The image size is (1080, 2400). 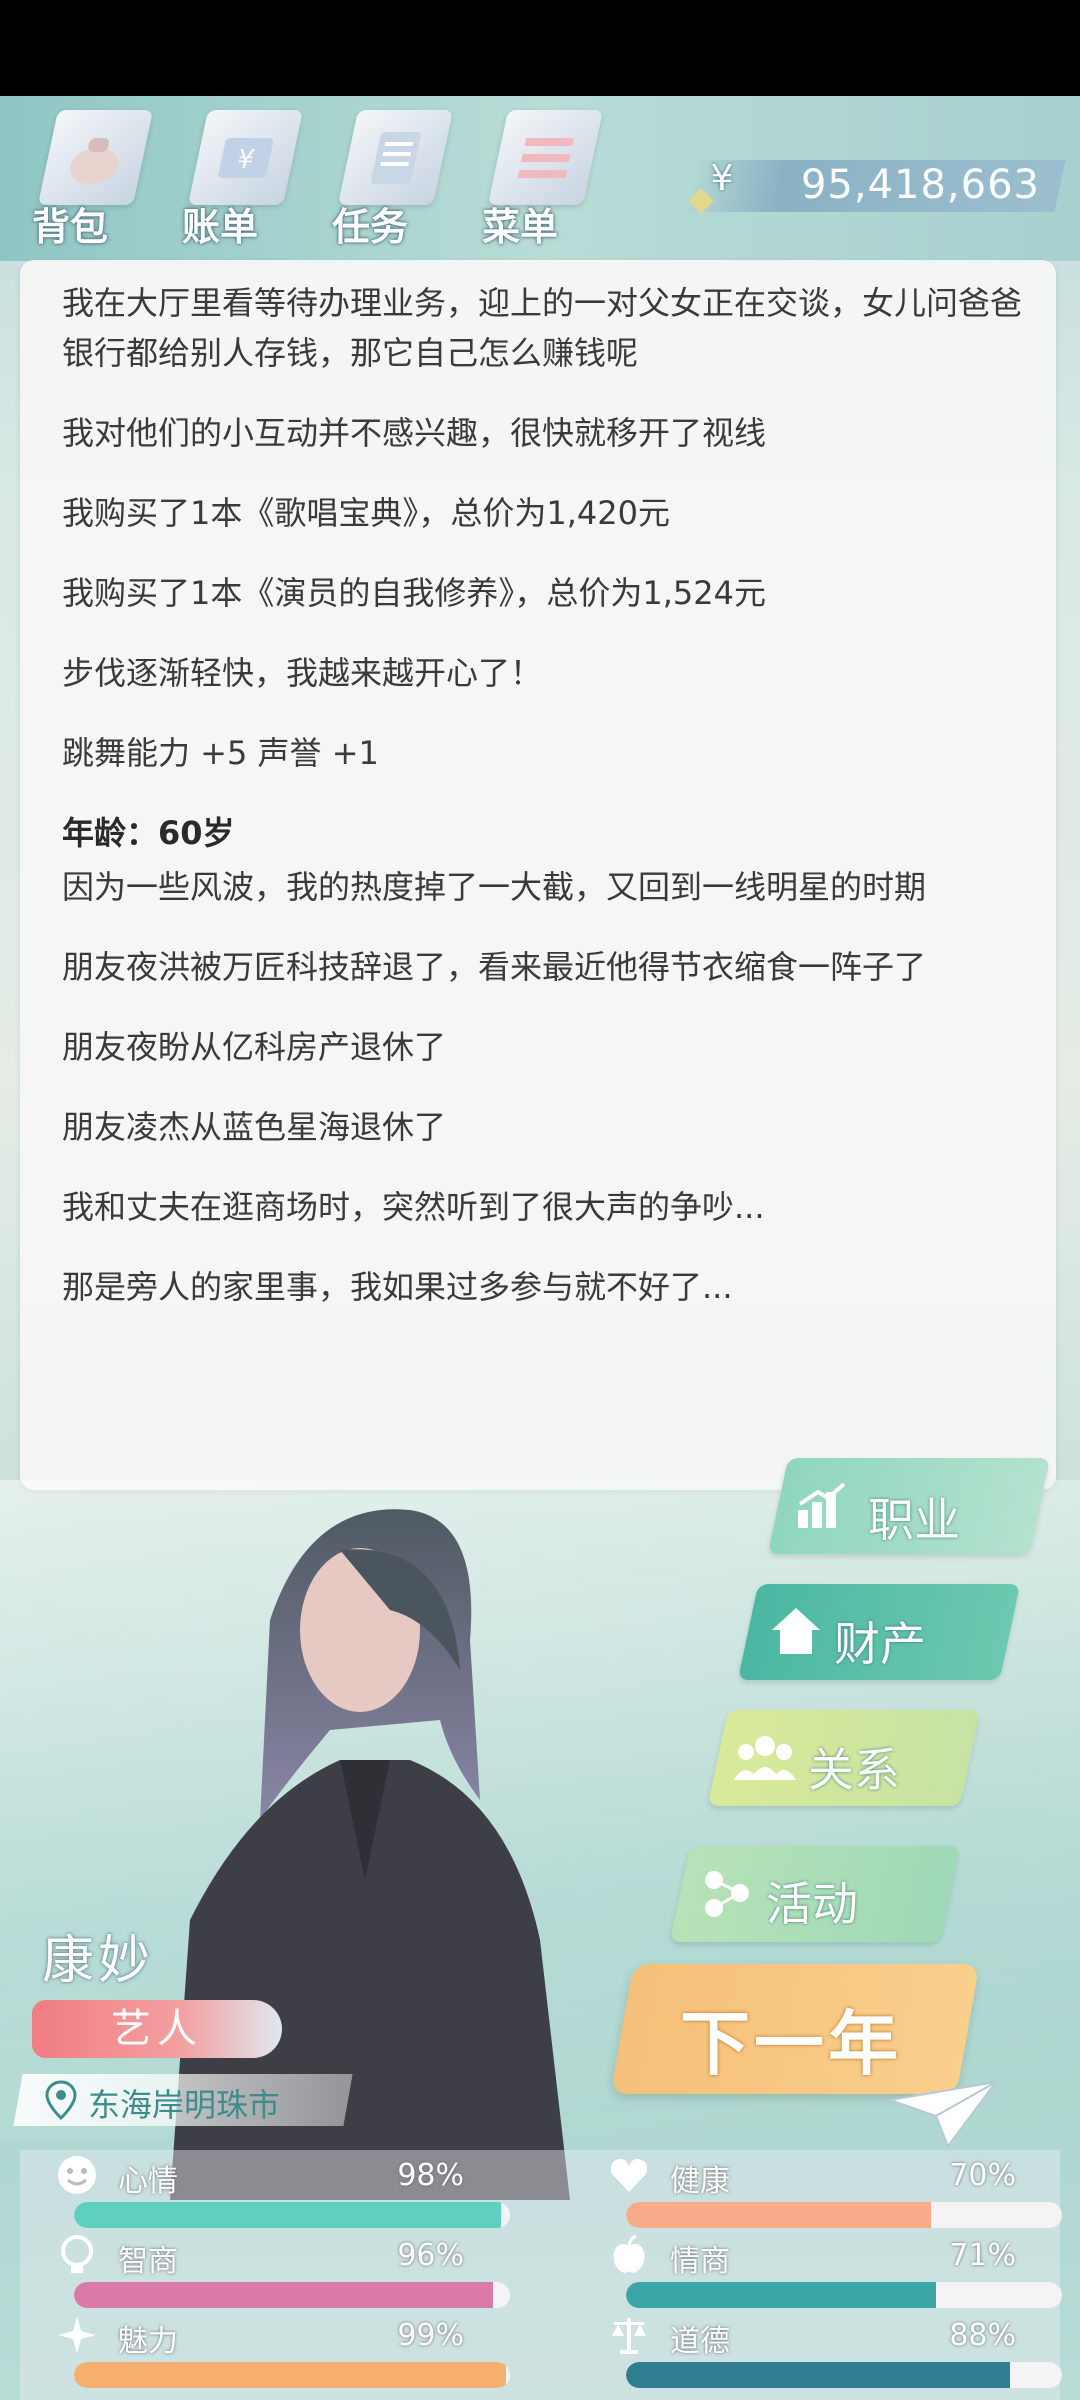 I want to click on nav-bag-label: 背包, so click(x=70, y=227).